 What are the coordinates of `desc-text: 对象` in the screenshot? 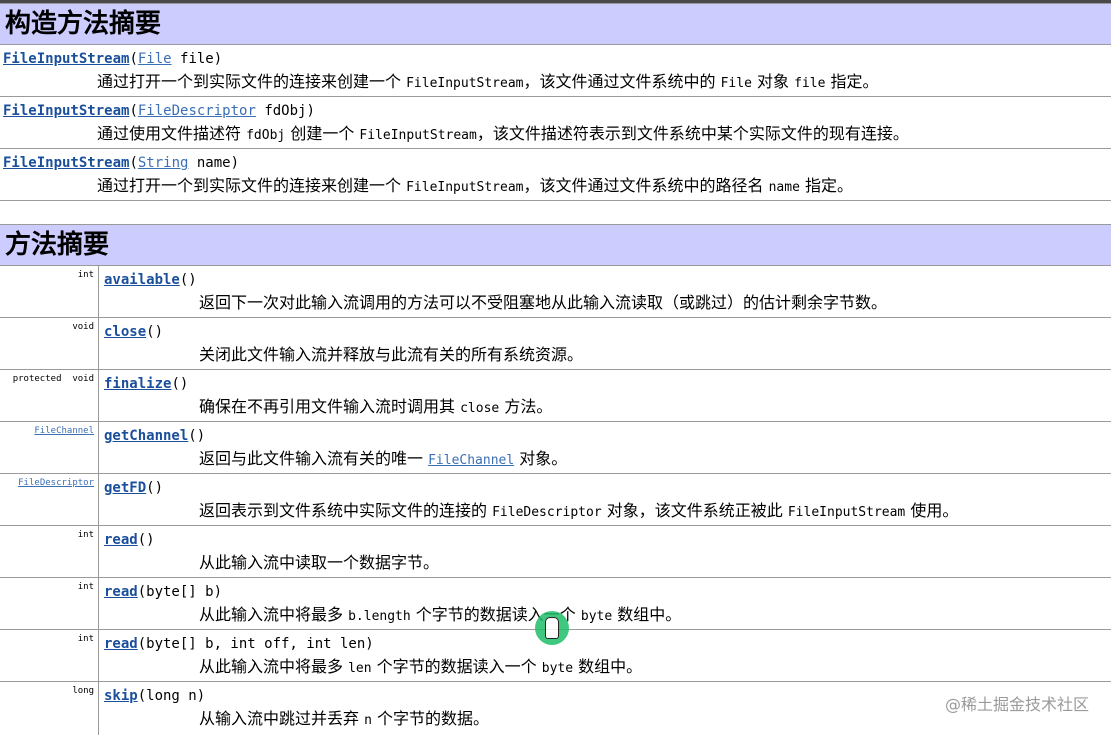 It's located at (773, 81).